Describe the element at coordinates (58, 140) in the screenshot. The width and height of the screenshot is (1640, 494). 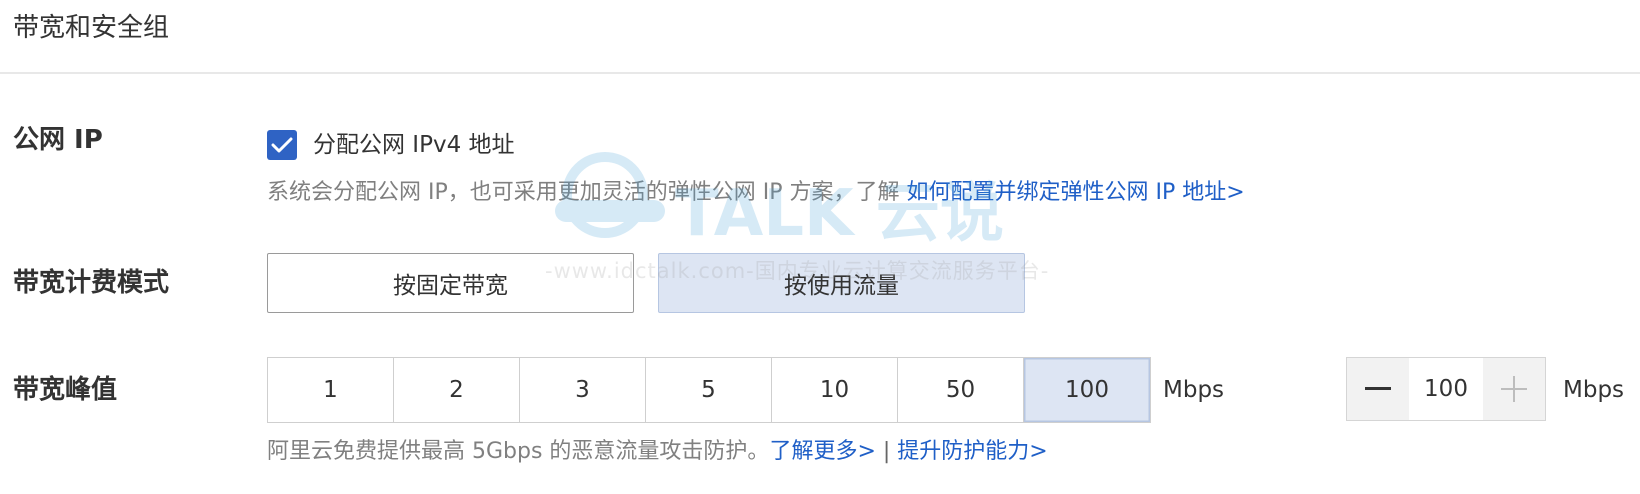
I see `public-ip-label: 公网 IP` at that location.